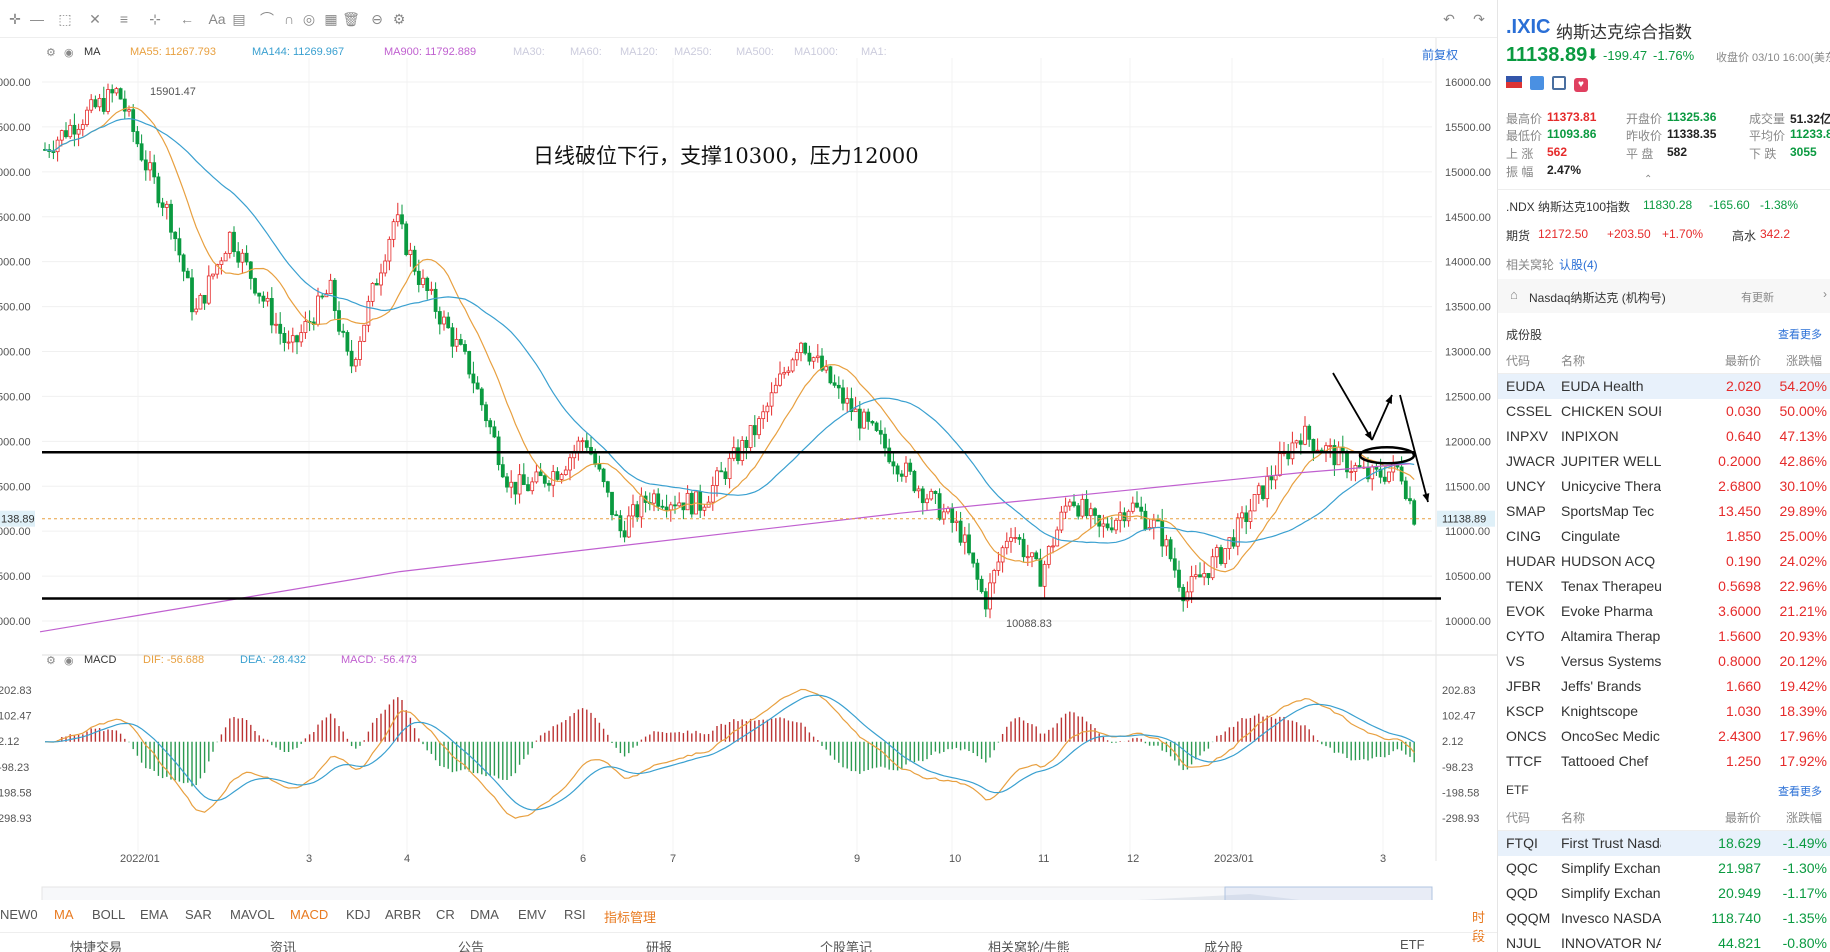 The width and height of the screenshot is (1830, 952). Describe the element at coordinates (1664, 686) in the screenshot. I see `table-row: JFBR Jeffs' Brands 1.660 19.42%` at that location.